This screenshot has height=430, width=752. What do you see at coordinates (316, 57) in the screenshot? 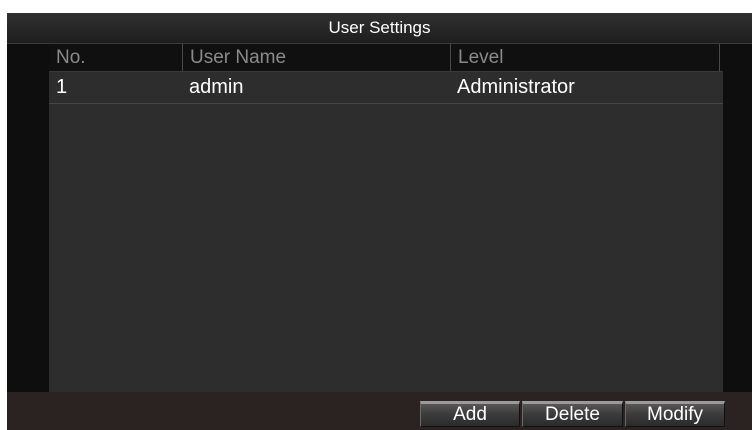
I see `column-header-user-name: User Name` at bounding box center [316, 57].